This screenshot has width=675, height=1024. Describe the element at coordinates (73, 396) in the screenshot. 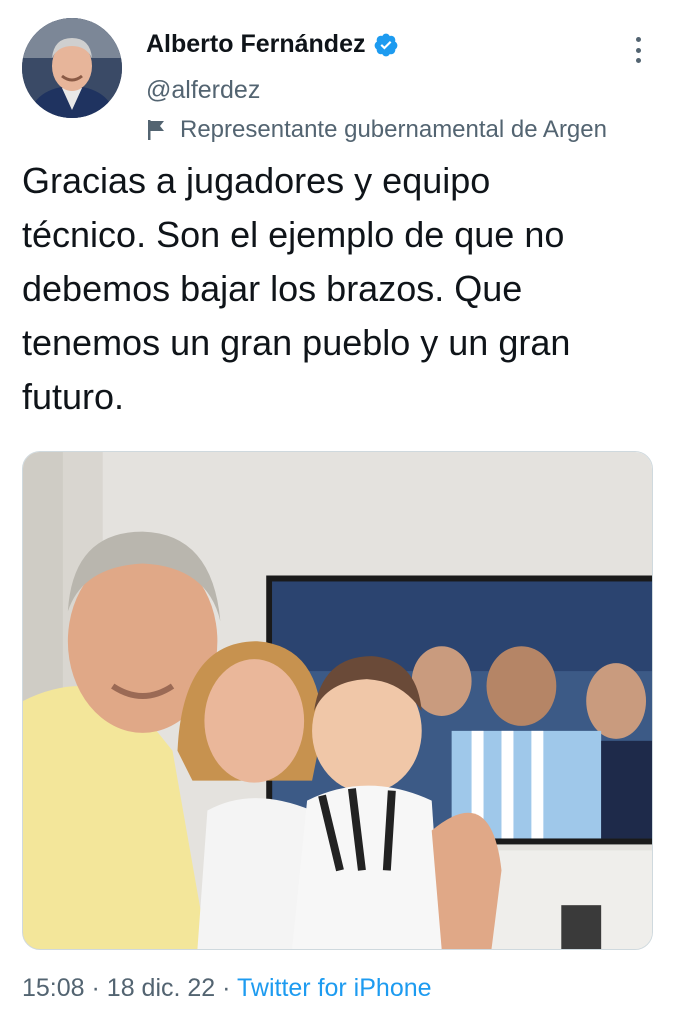

I see `tweet-text-line: futuro.` at that location.